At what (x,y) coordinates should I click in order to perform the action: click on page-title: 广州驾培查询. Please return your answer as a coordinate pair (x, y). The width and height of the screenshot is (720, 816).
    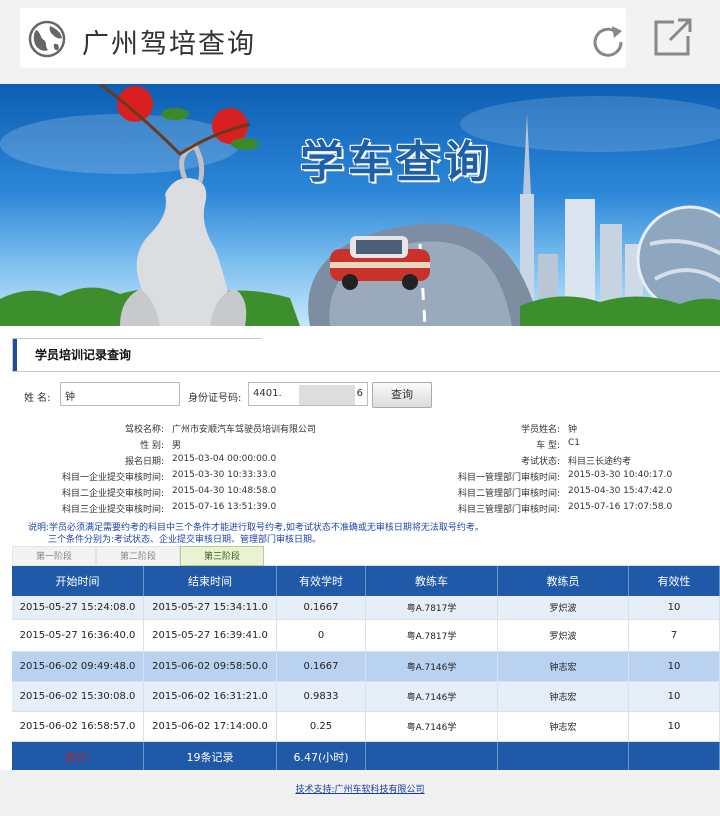
    Looking at the image, I should click on (169, 44).